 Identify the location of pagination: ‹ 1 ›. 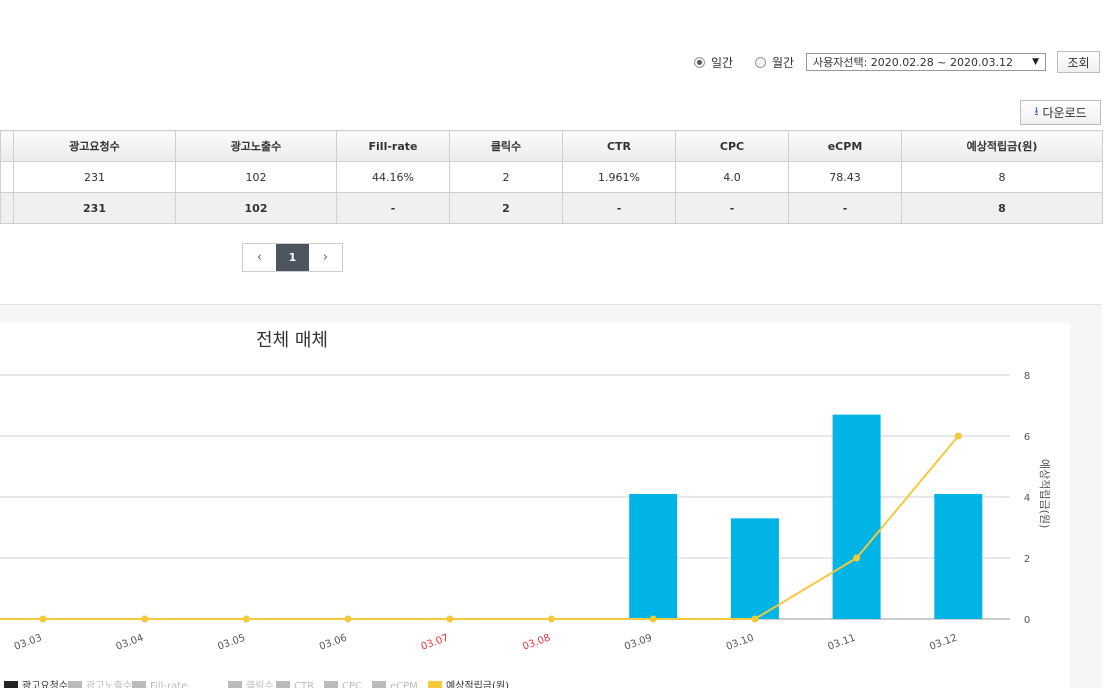
(292, 257).